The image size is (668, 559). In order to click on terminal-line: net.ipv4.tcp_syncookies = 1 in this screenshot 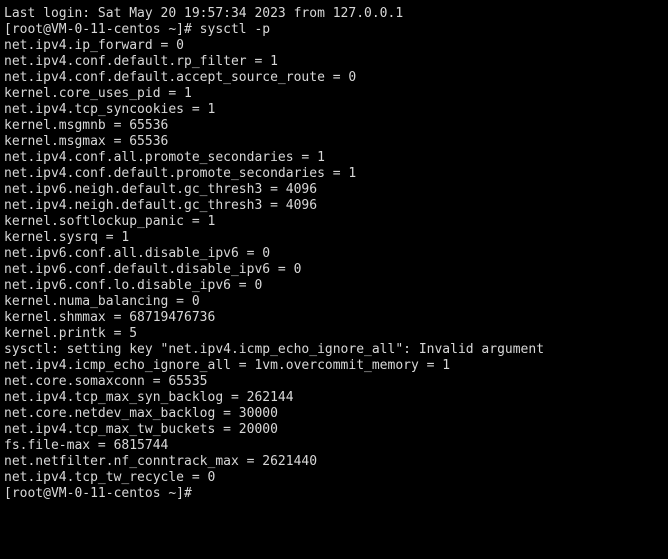, I will do `click(110, 109)`.